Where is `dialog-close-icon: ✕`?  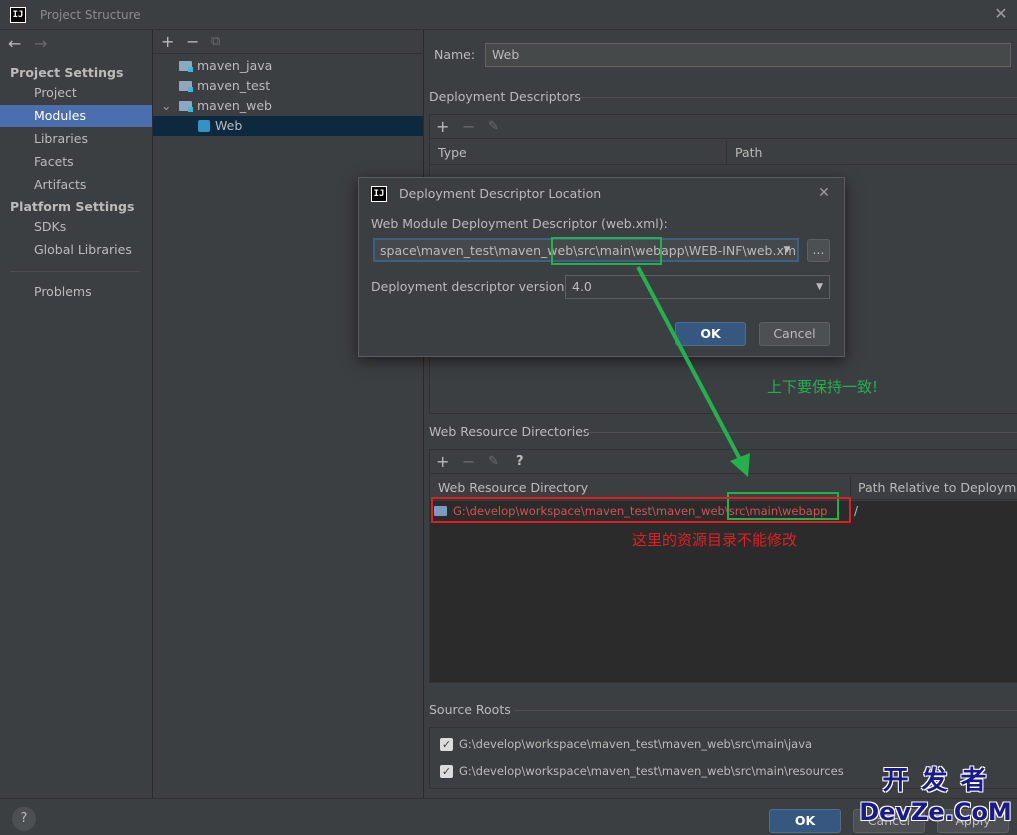
dialog-close-icon: ✕ is located at coordinates (824, 193).